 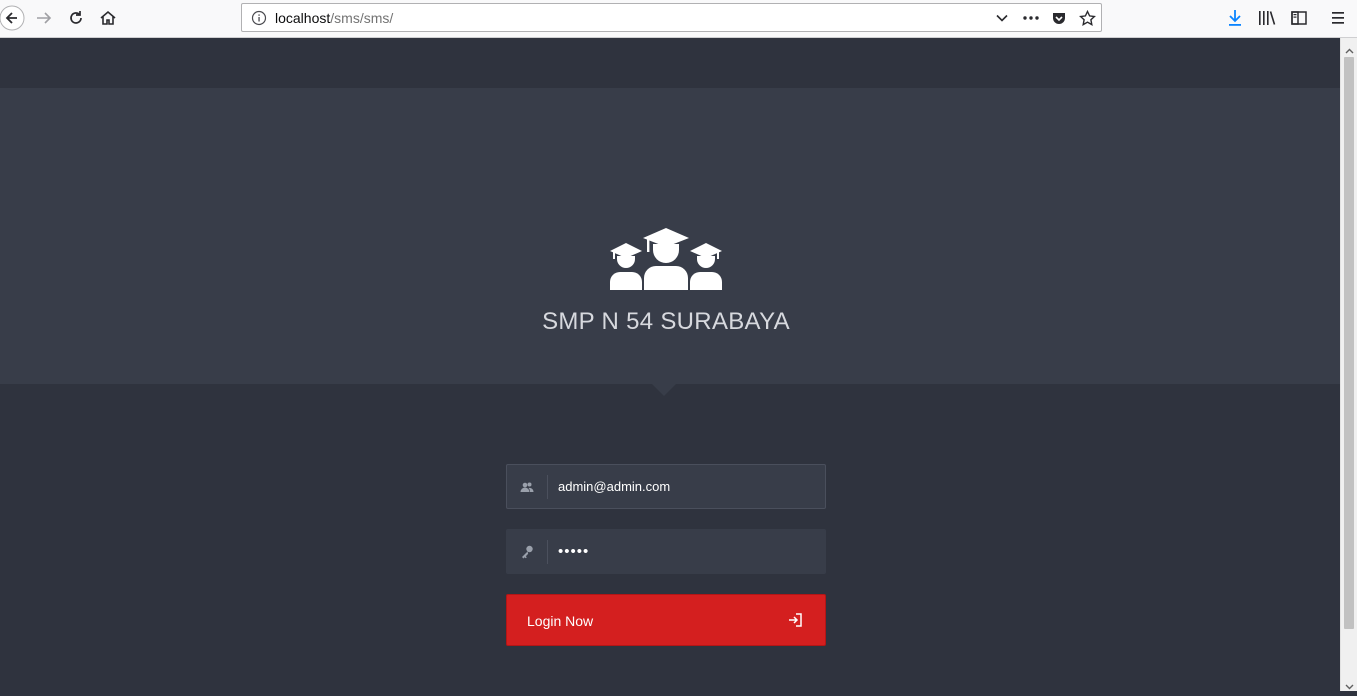 I want to click on page-scrollbar, so click(x=1348, y=364).